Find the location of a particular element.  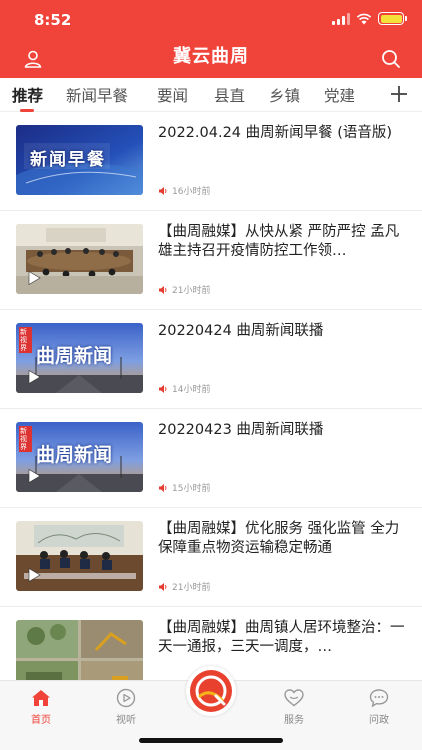

home-icon is located at coordinates (41, 698).